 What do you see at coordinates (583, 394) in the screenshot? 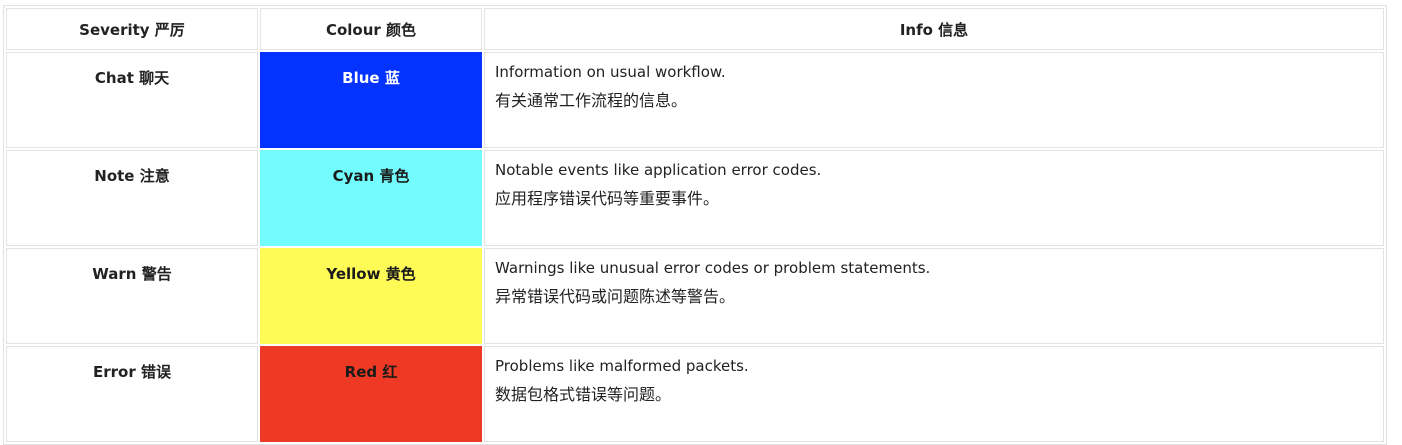
I see `info-chinese-text: 数据包格式错误等问题。` at bounding box center [583, 394].